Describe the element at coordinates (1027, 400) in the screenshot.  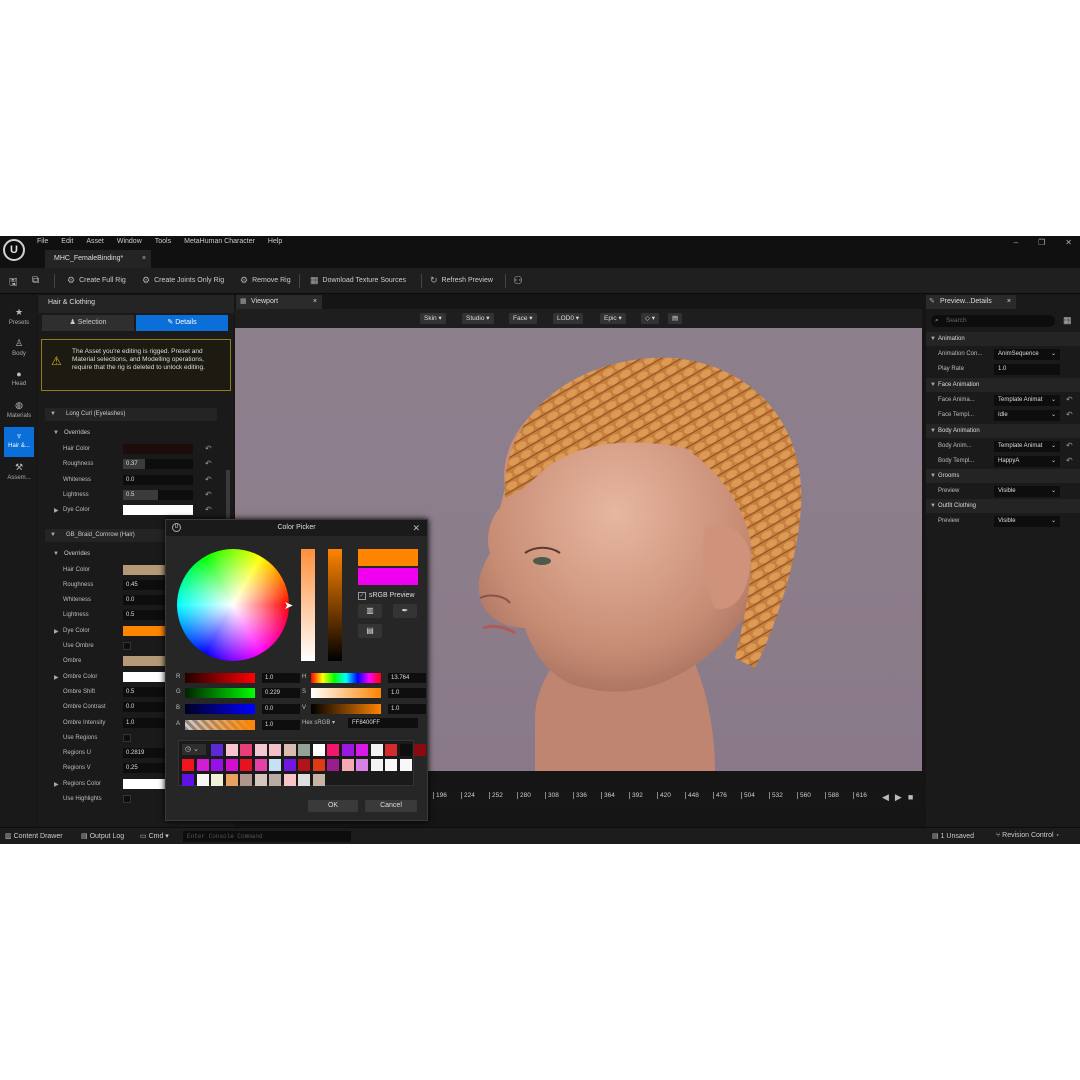
I see `face-anim-dropdown: Template Animat ⌄` at that location.